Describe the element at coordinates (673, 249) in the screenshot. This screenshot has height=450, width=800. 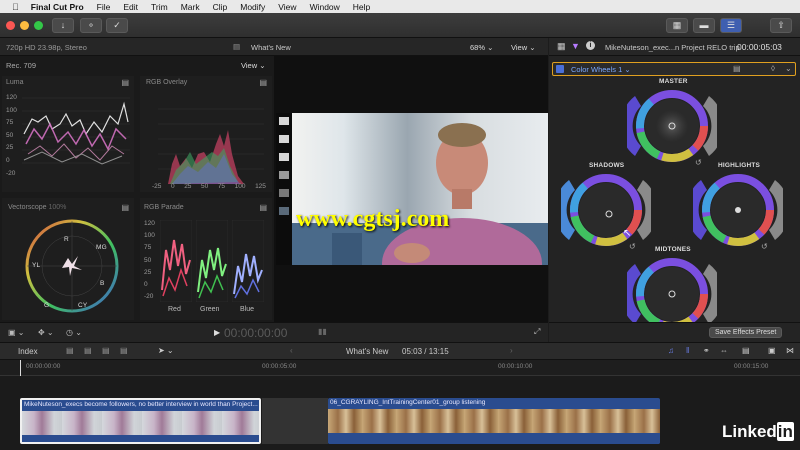
I see `midtones-label: MIDTONES` at that location.